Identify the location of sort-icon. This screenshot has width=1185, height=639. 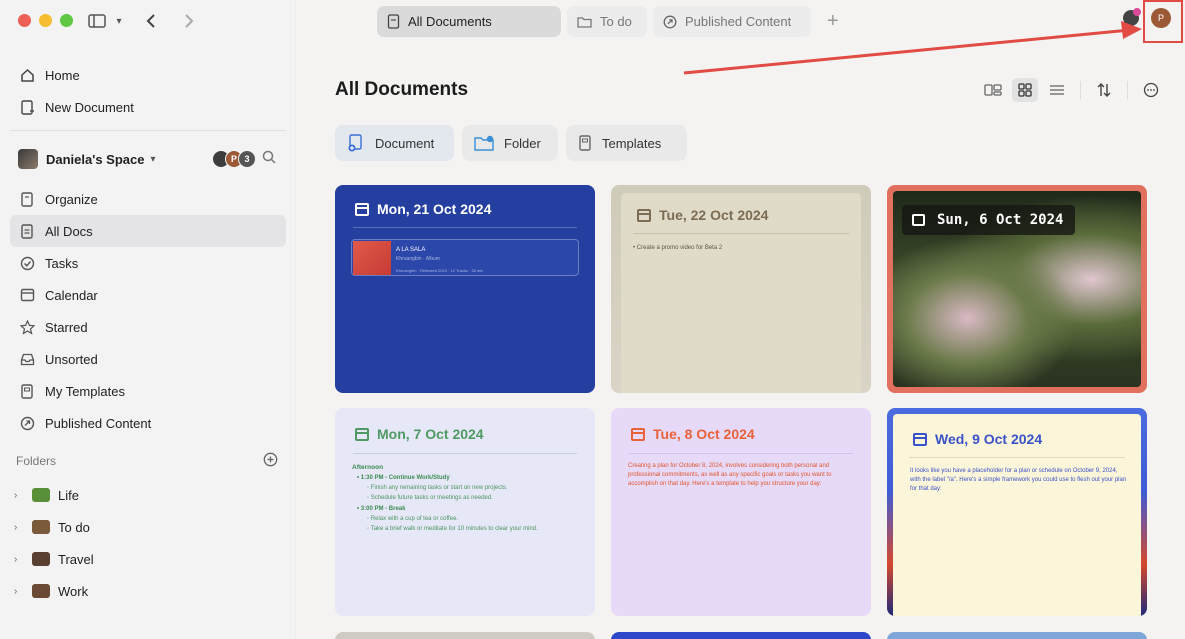
(1104, 90).